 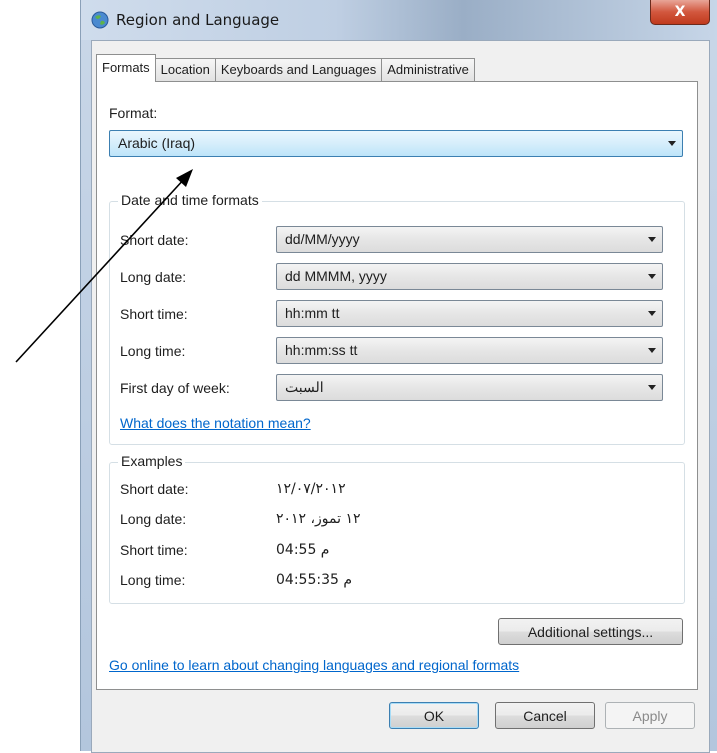 What do you see at coordinates (336, 276) in the screenshot?
I see `long-date-value: dd MMMM, yyyy` at bounding box center [336, 276].